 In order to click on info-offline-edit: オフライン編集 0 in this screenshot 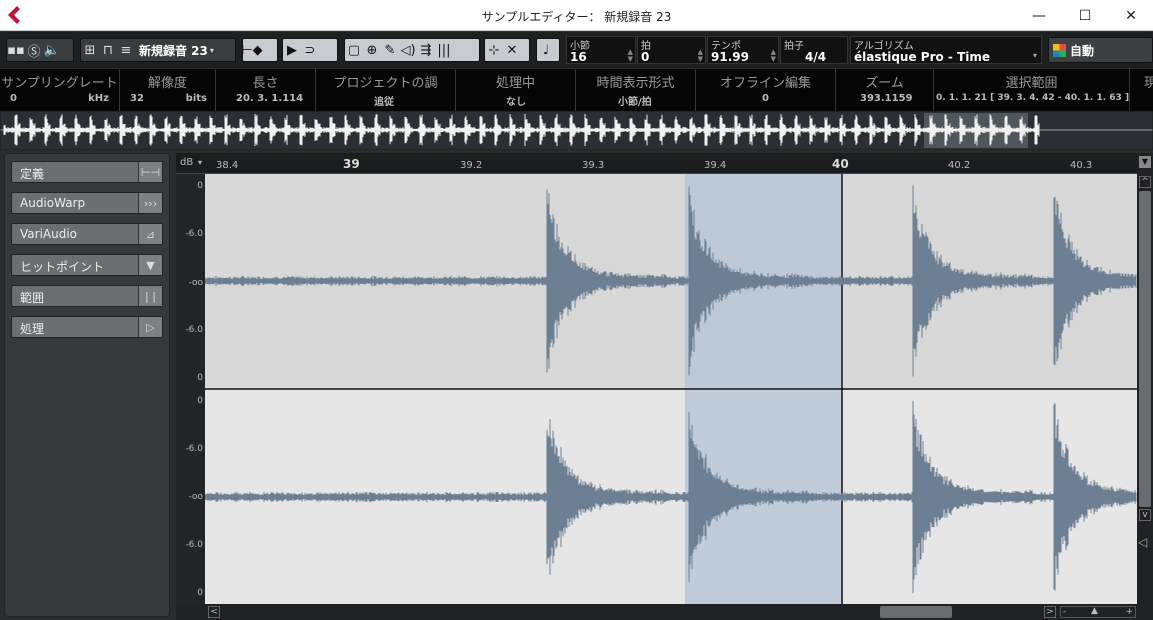, I will do `click(766, 90)`.